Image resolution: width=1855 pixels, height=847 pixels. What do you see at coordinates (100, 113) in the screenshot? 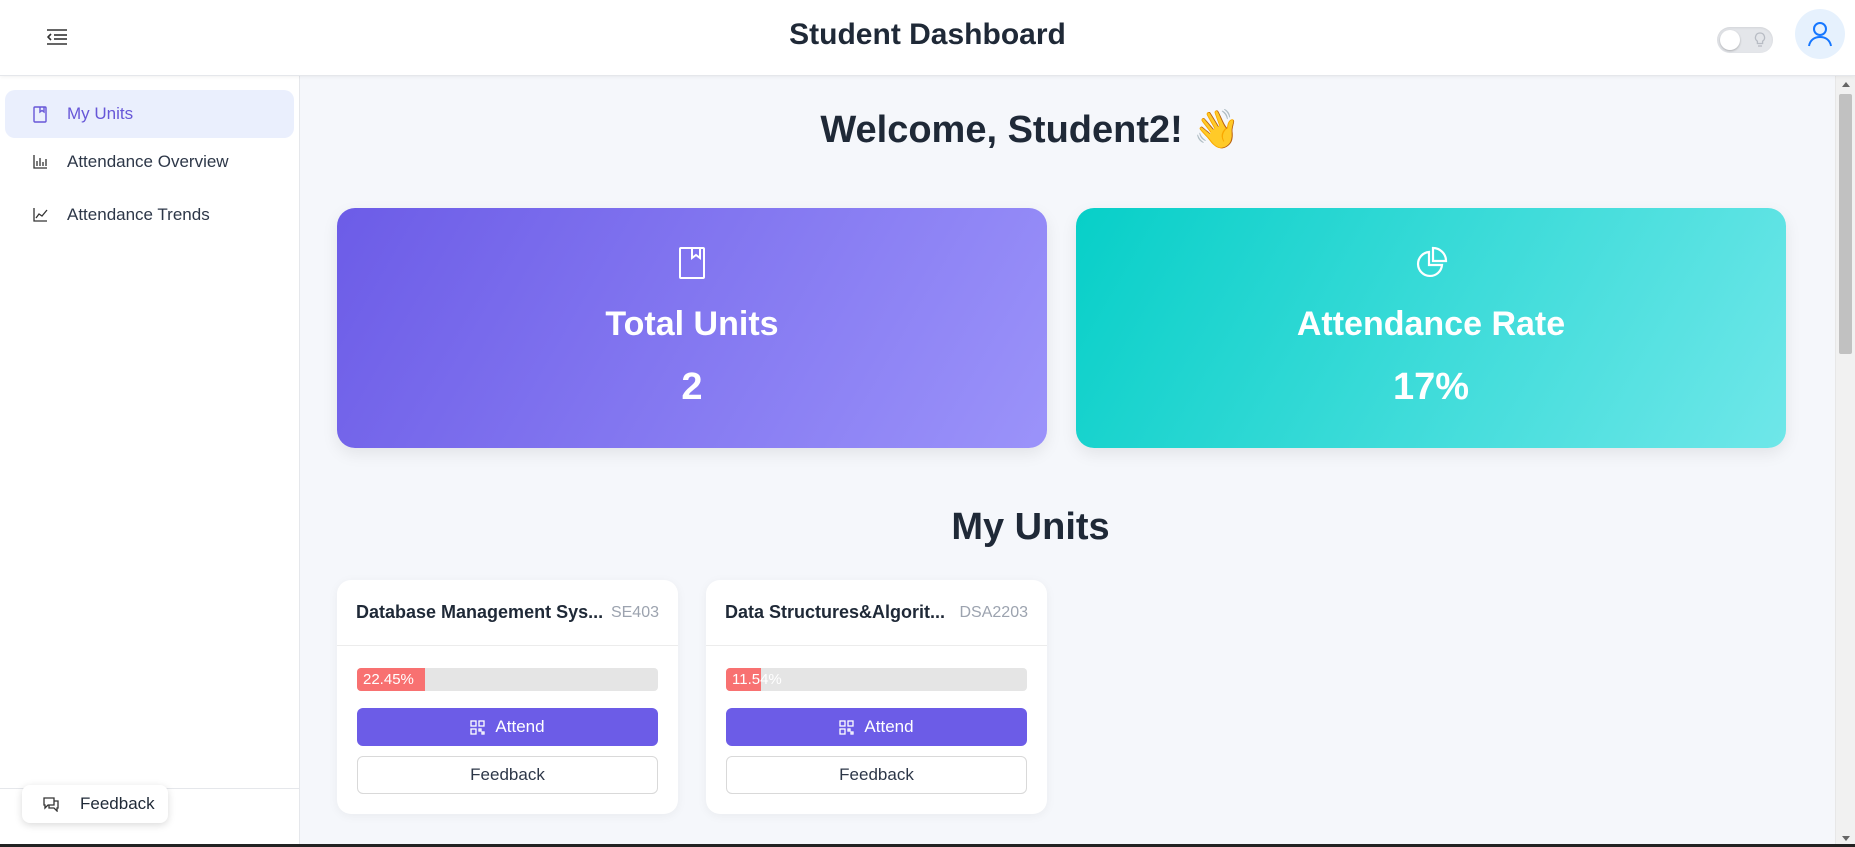
I see `sidebar-item-label: My Units` at bounding box center [100, 113].